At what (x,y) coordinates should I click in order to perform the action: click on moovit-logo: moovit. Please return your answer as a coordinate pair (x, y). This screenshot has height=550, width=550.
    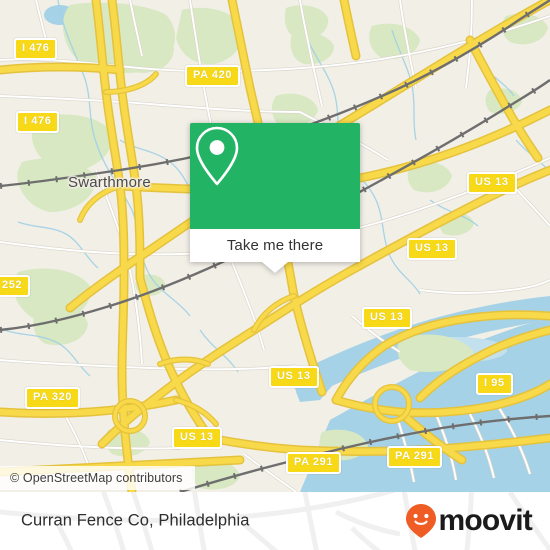
    Looking at the image, I should click on (469, 521).